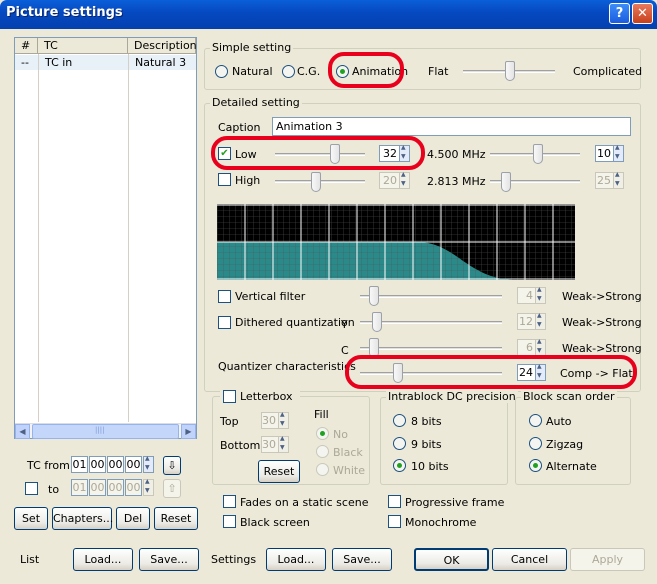 The height and width of the screenshot is (584, 657). Describe the element at coordinates (526, 295) in the screenshot. I see `vfilter-value: 4` at that location.